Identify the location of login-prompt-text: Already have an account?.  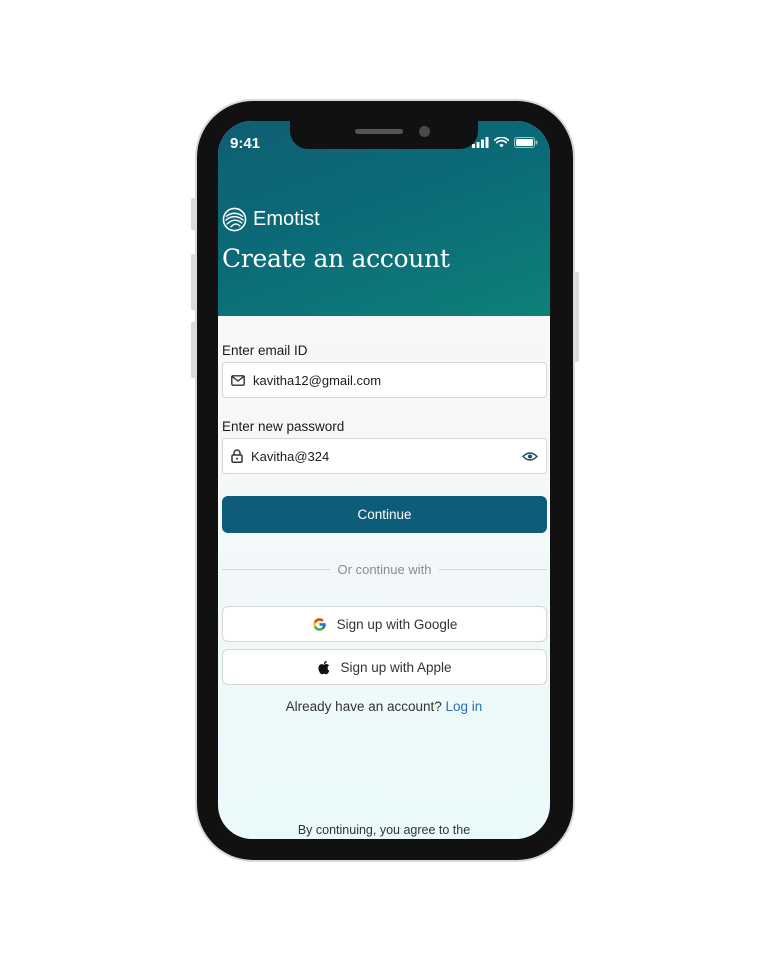
(363, 706).